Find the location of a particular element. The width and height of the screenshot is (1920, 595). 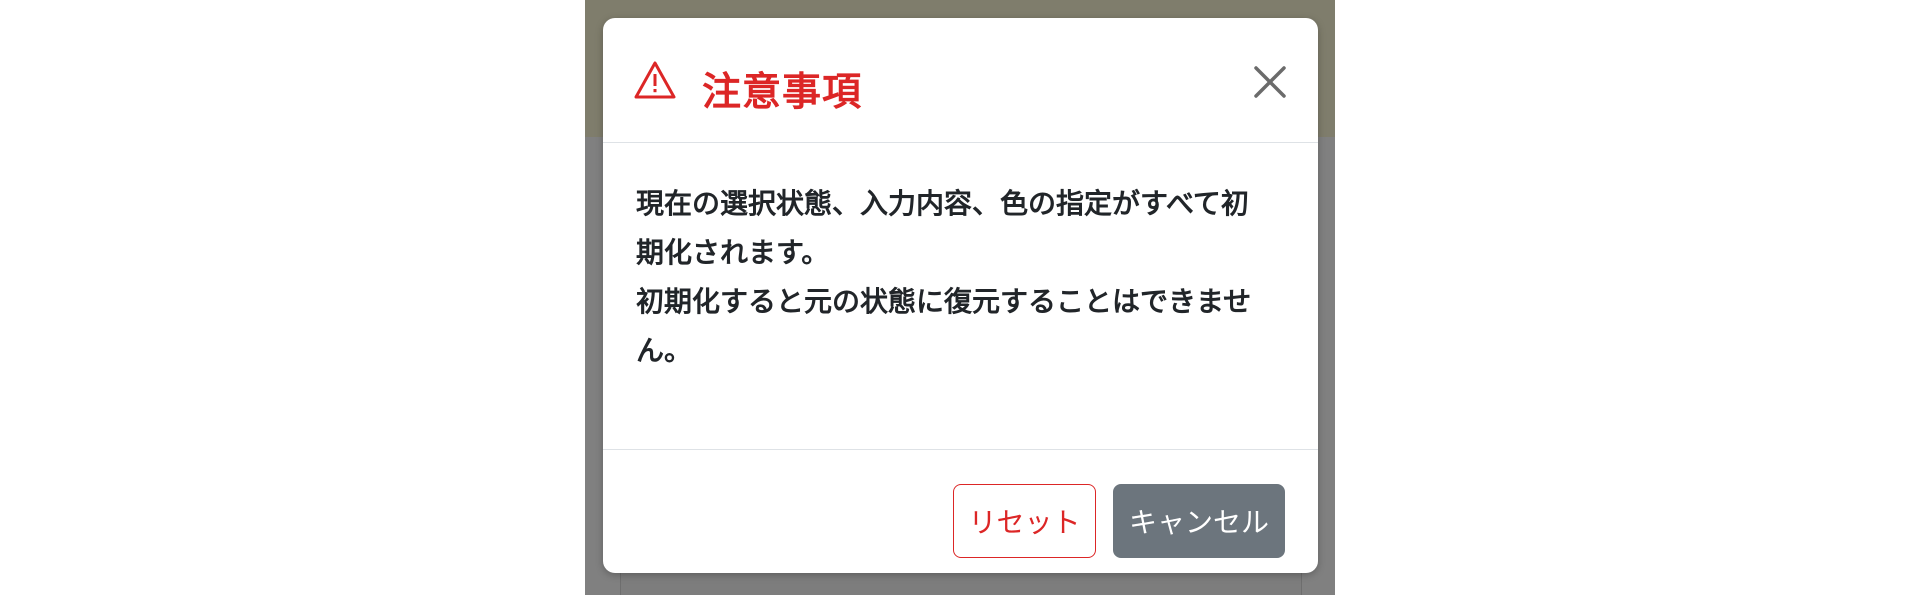

dialog-footer: リセット キャンセル is located at coordinates (960, 511).